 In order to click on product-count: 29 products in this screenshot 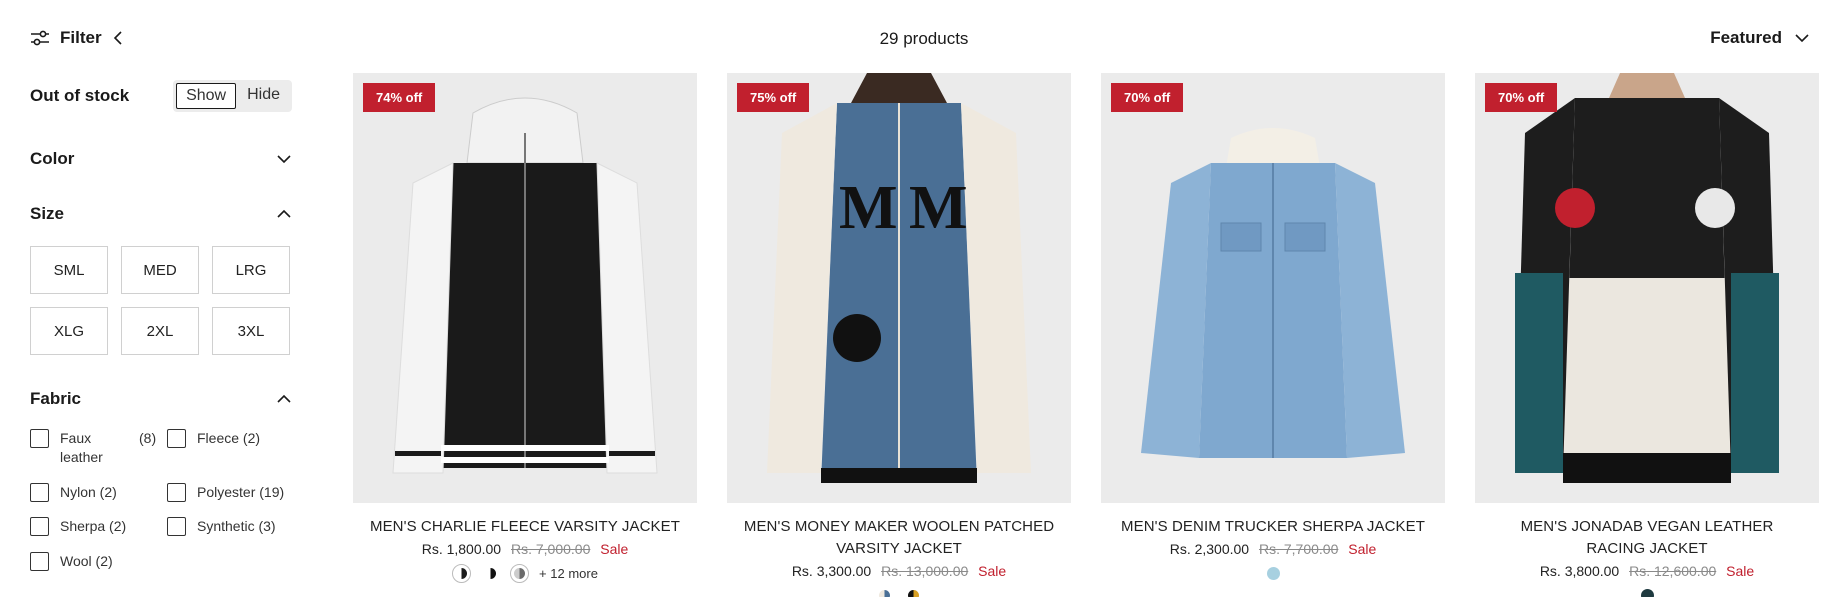, I will do `click(924, 38)`.